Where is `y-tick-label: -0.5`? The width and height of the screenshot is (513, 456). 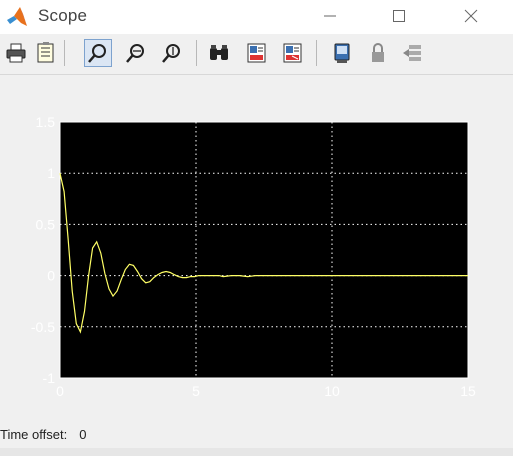
y-tick-label: -0.5 is located at coordinates (43, 327).